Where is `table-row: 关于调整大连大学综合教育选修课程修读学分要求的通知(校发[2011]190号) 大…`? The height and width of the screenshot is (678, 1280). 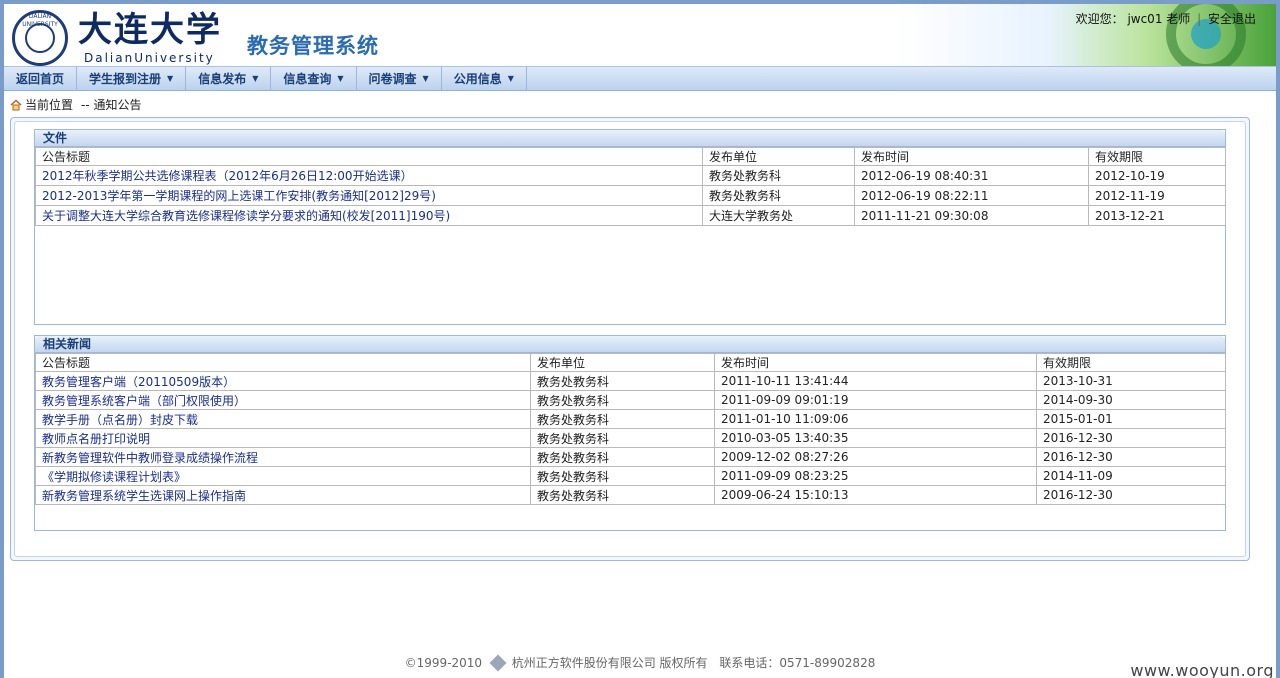 table-row: 关于调整大连大学综合教育选修课程修读学分要求的通知(校发[2011]190号) 大… is located at coordinates (630, 215).